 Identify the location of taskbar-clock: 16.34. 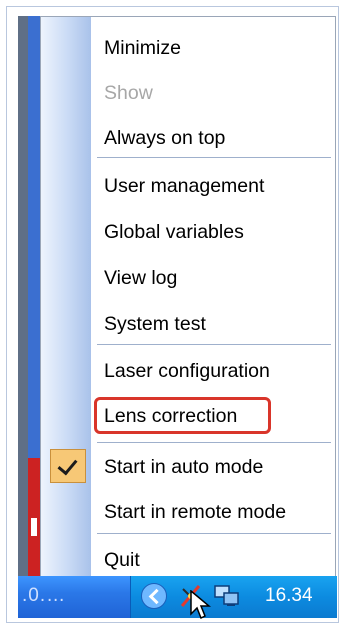
(289, 596).